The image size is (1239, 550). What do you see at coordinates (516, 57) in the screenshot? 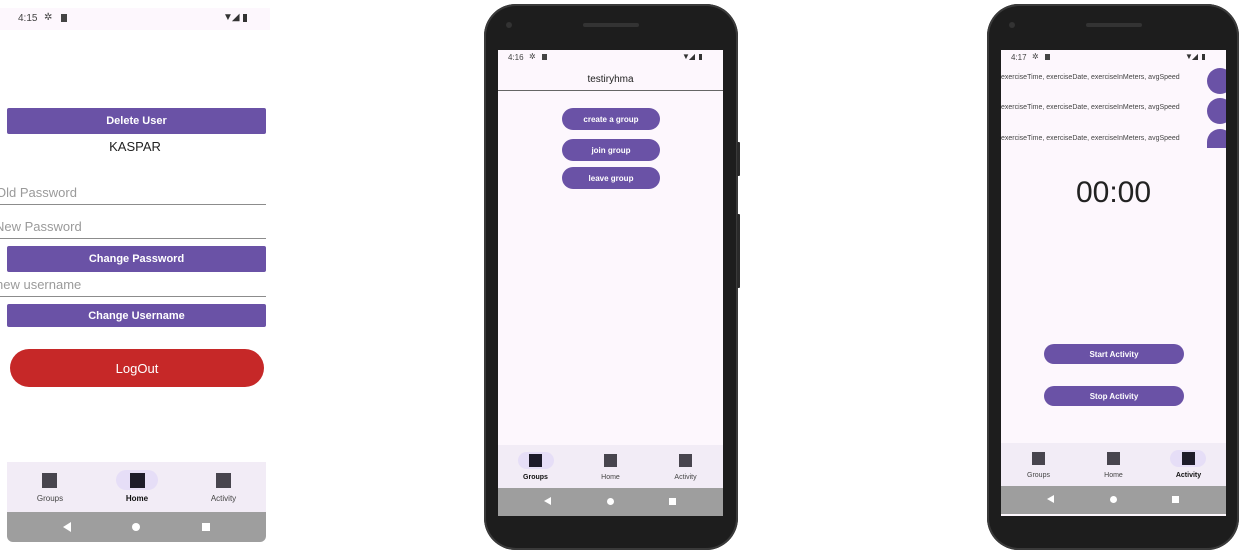
I see `status-time: 4:16` at bounding box center [516, 57].